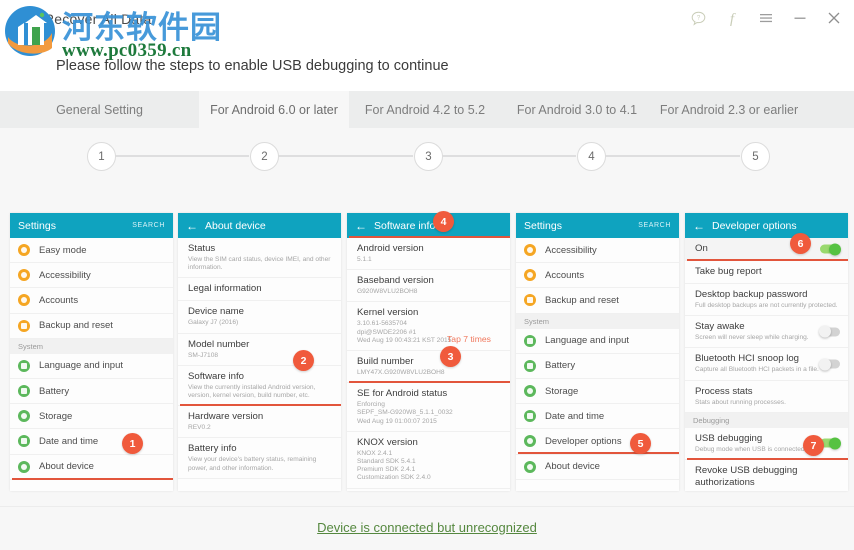 Image resolution: width=854 pixels, height=550 pixels. I want to click on detail-item: Take bug report, so click(766, 272).